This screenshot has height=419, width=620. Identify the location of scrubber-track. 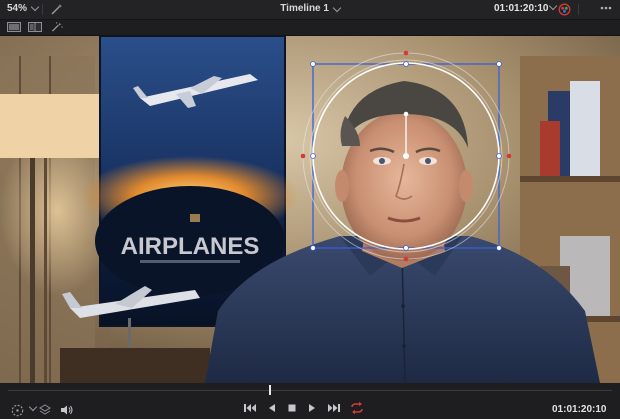
(310, 390).